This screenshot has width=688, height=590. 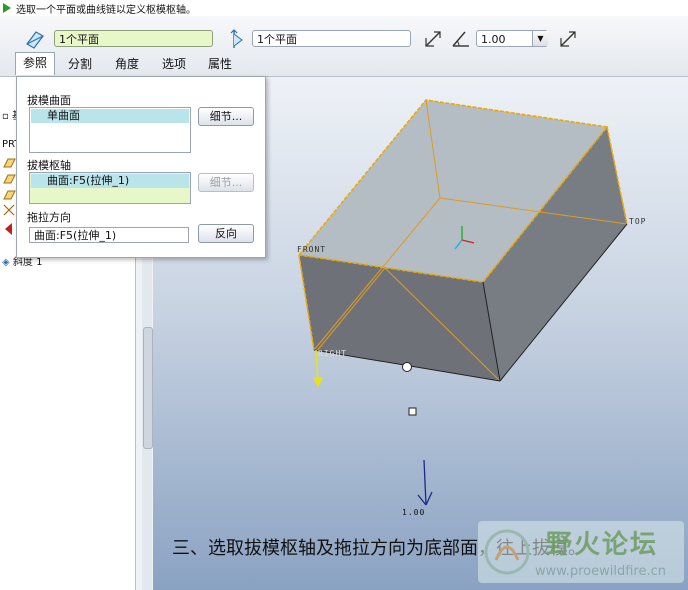 I want to click on draft-hinge-list: 曲面:F5(拉伸_1), so click(x=110, y=188).